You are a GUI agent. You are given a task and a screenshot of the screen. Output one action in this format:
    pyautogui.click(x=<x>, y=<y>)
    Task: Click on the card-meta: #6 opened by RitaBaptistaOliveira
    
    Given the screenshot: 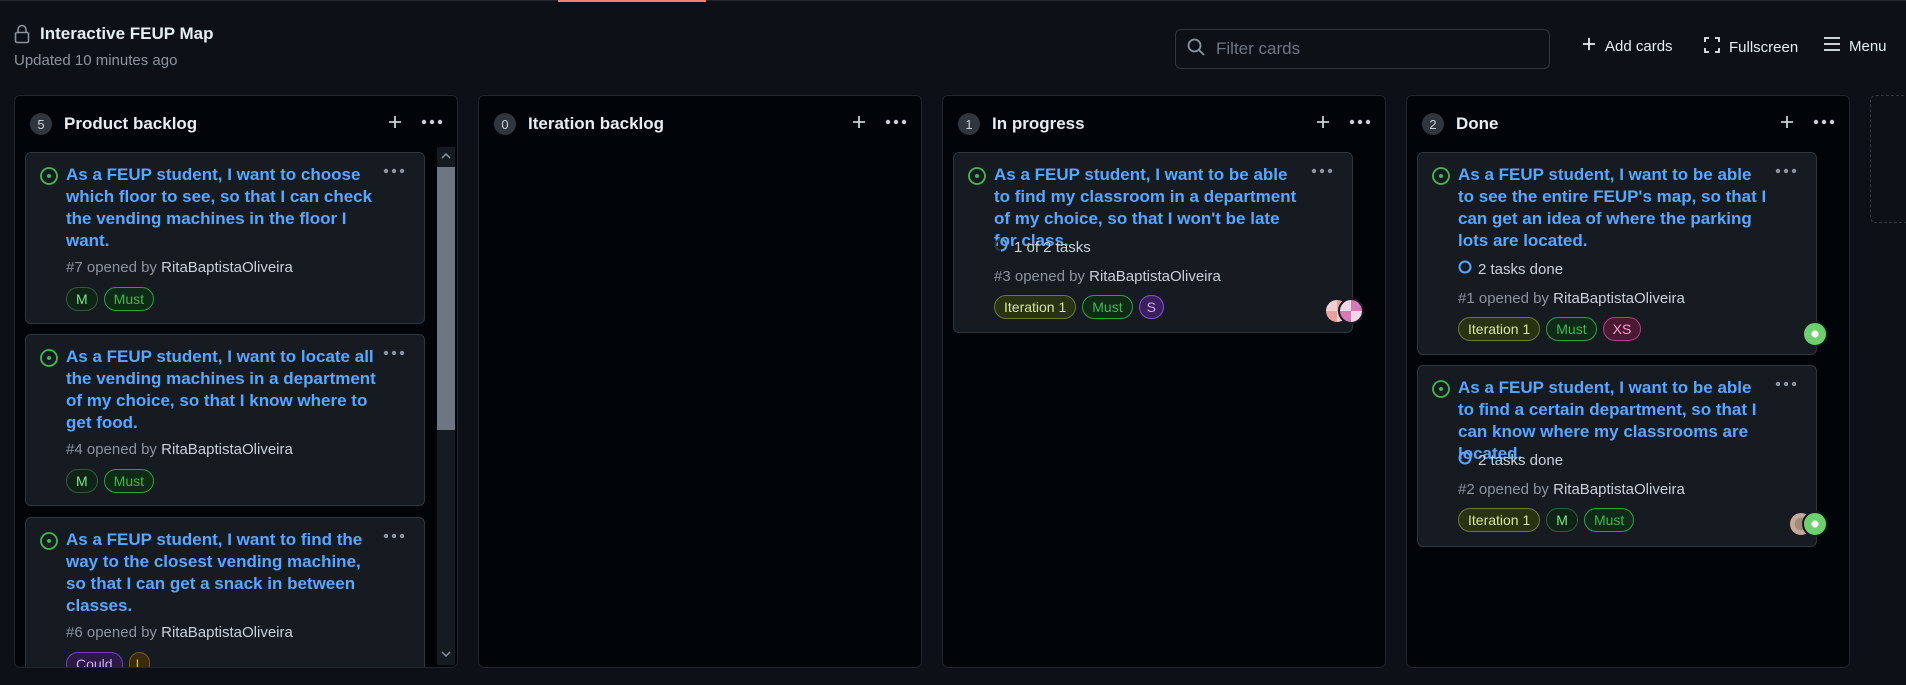 What is the action you would take?
    pyautogui.click(x=179, y=632)
    